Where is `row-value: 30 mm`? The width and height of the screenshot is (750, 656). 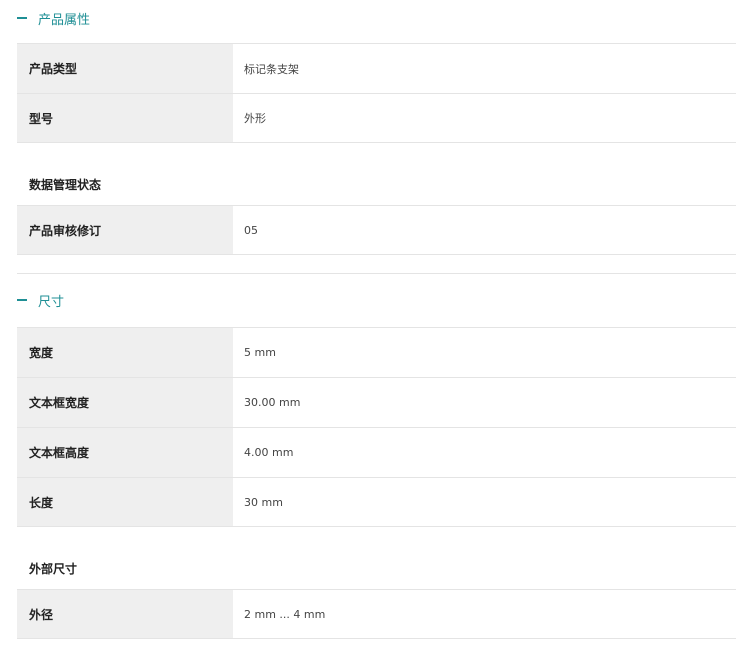 row-value: 30 mm is located at coordinates (263, 502).